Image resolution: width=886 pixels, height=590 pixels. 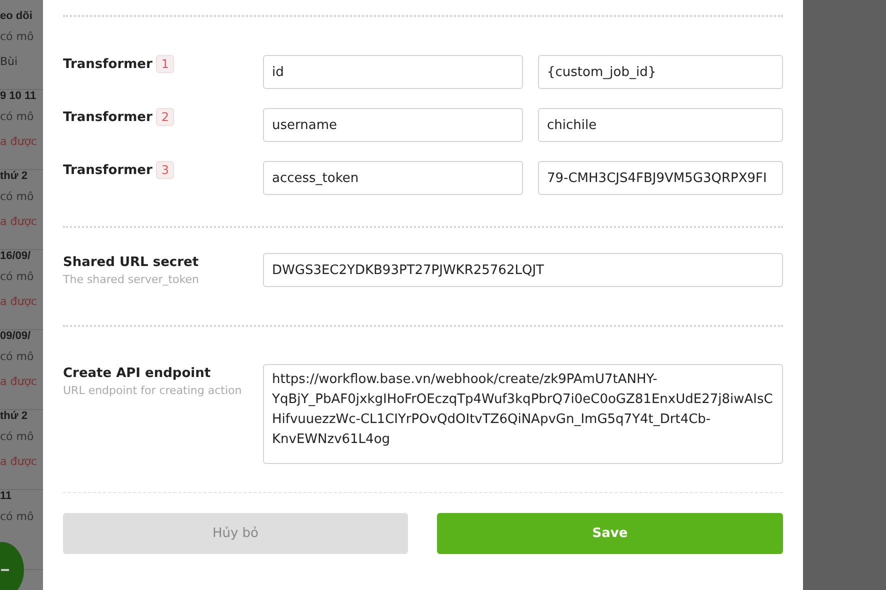 What do you see at coordinates (18, 96) in the screenshot?
I see `list-item-title: 9 10 11` at bounding box center [18, 96].